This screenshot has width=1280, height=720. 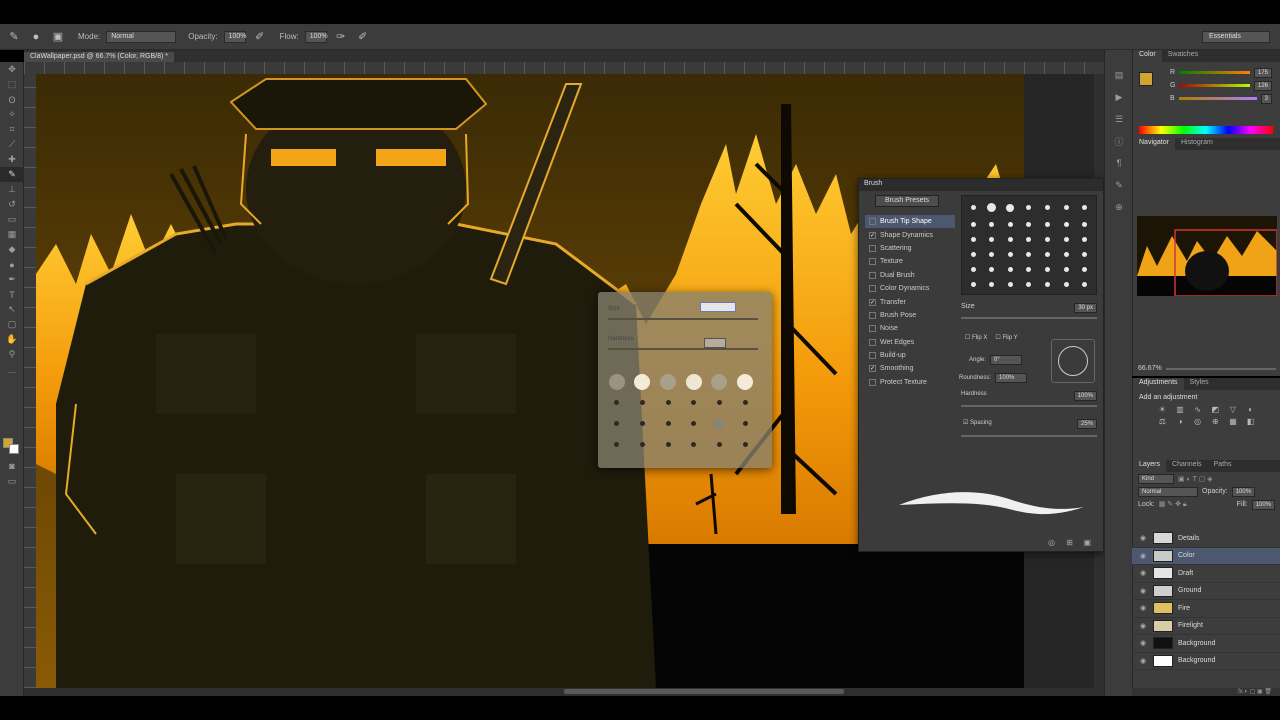 What do you see at coordinates (910, 368) in the screenshot?
I see `brush-option: ✓ Smoothing` at bounding box center [910, 368].